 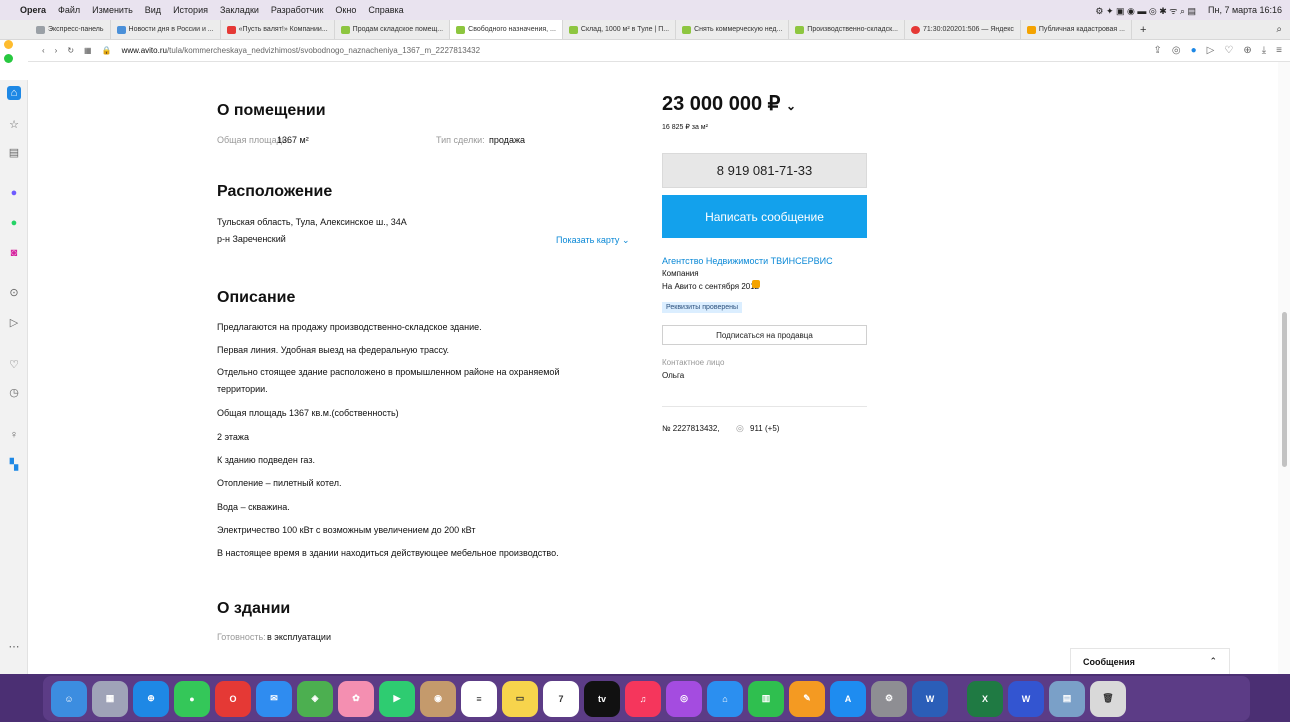 I want to click on vpn-icon: ●, so click(x=1194, y=50).